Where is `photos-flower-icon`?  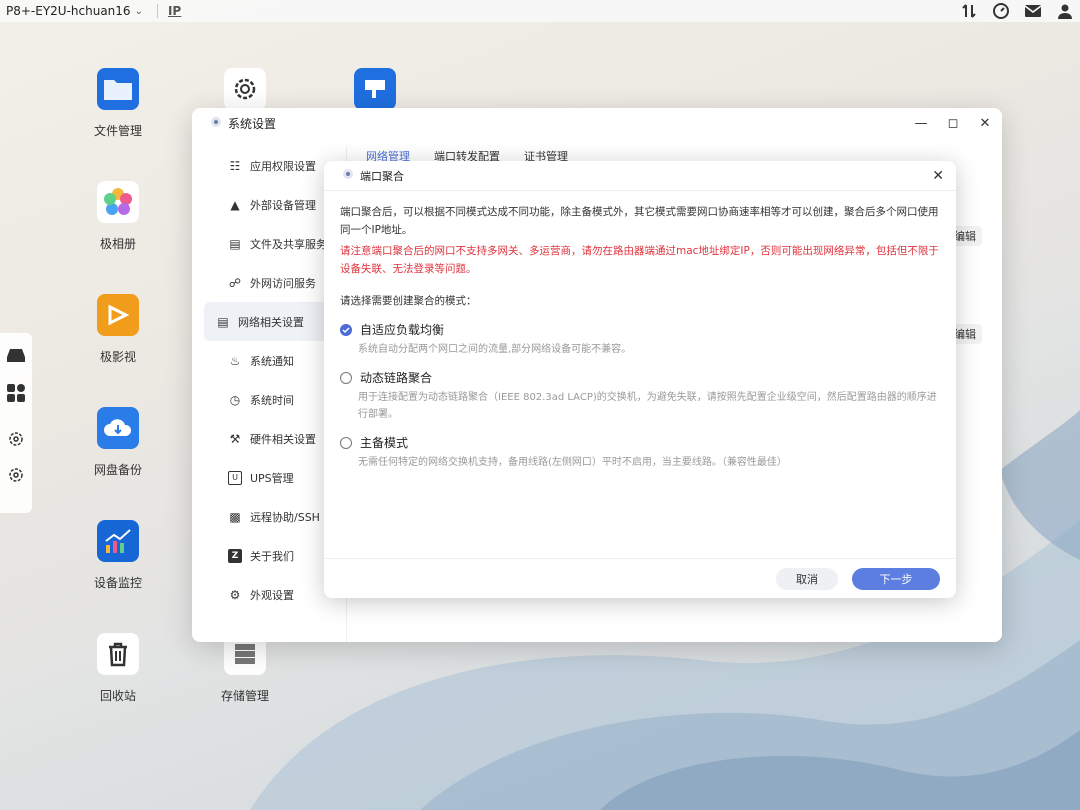 photos-flower-icon is located at coordinates (118, 202).